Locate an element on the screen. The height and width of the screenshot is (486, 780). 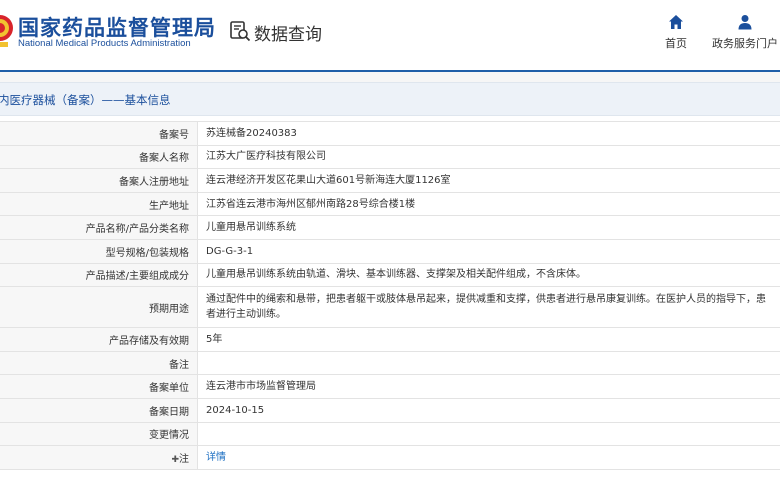
field-value: 江苏大广医疗科技有限公司 is located at coordinates (488, 157).